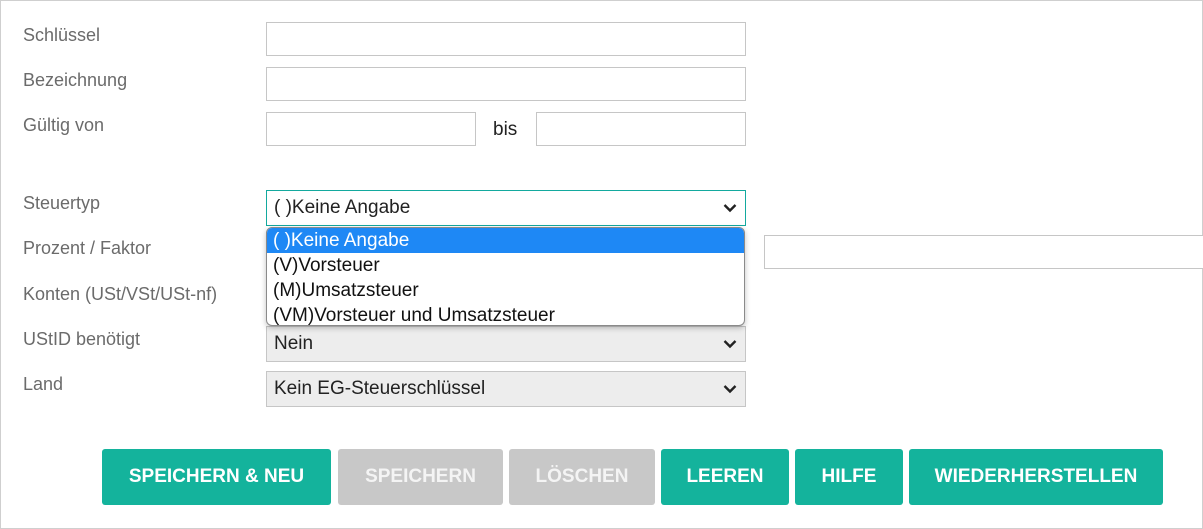 This screenshot has height=529, width=1203. Describe the element at coordinates (62, 35) in the screenshot. I see `label-schluessel: Schlüssel` at that location.